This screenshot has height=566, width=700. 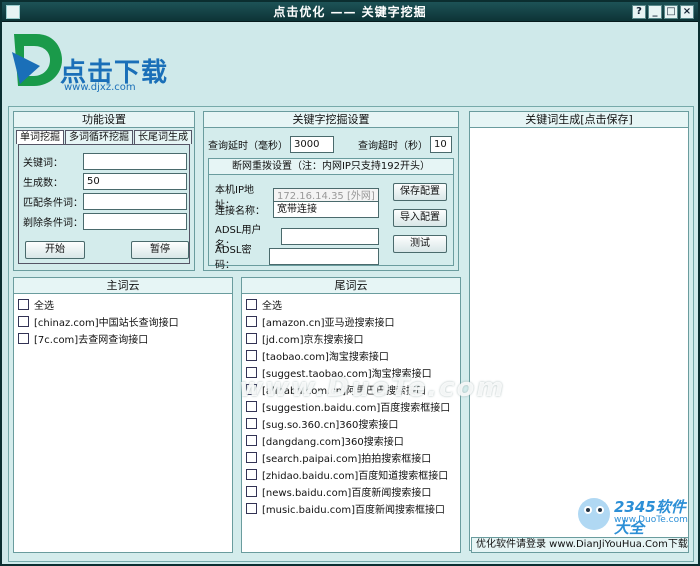 I want to click on header-banner: 点击下载 www.djxz.com, so click(x=350, y=62).